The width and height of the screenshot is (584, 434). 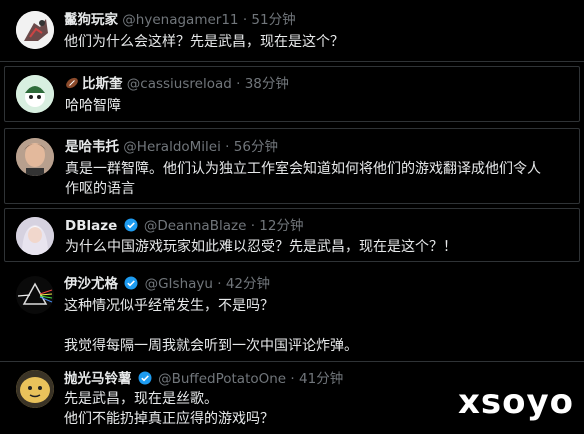 I want to click on tweet-text-line: 为什么中国游戏玩家如此难以忍受？先是武昌，现在是这个？！, so click(x=261, y=247).